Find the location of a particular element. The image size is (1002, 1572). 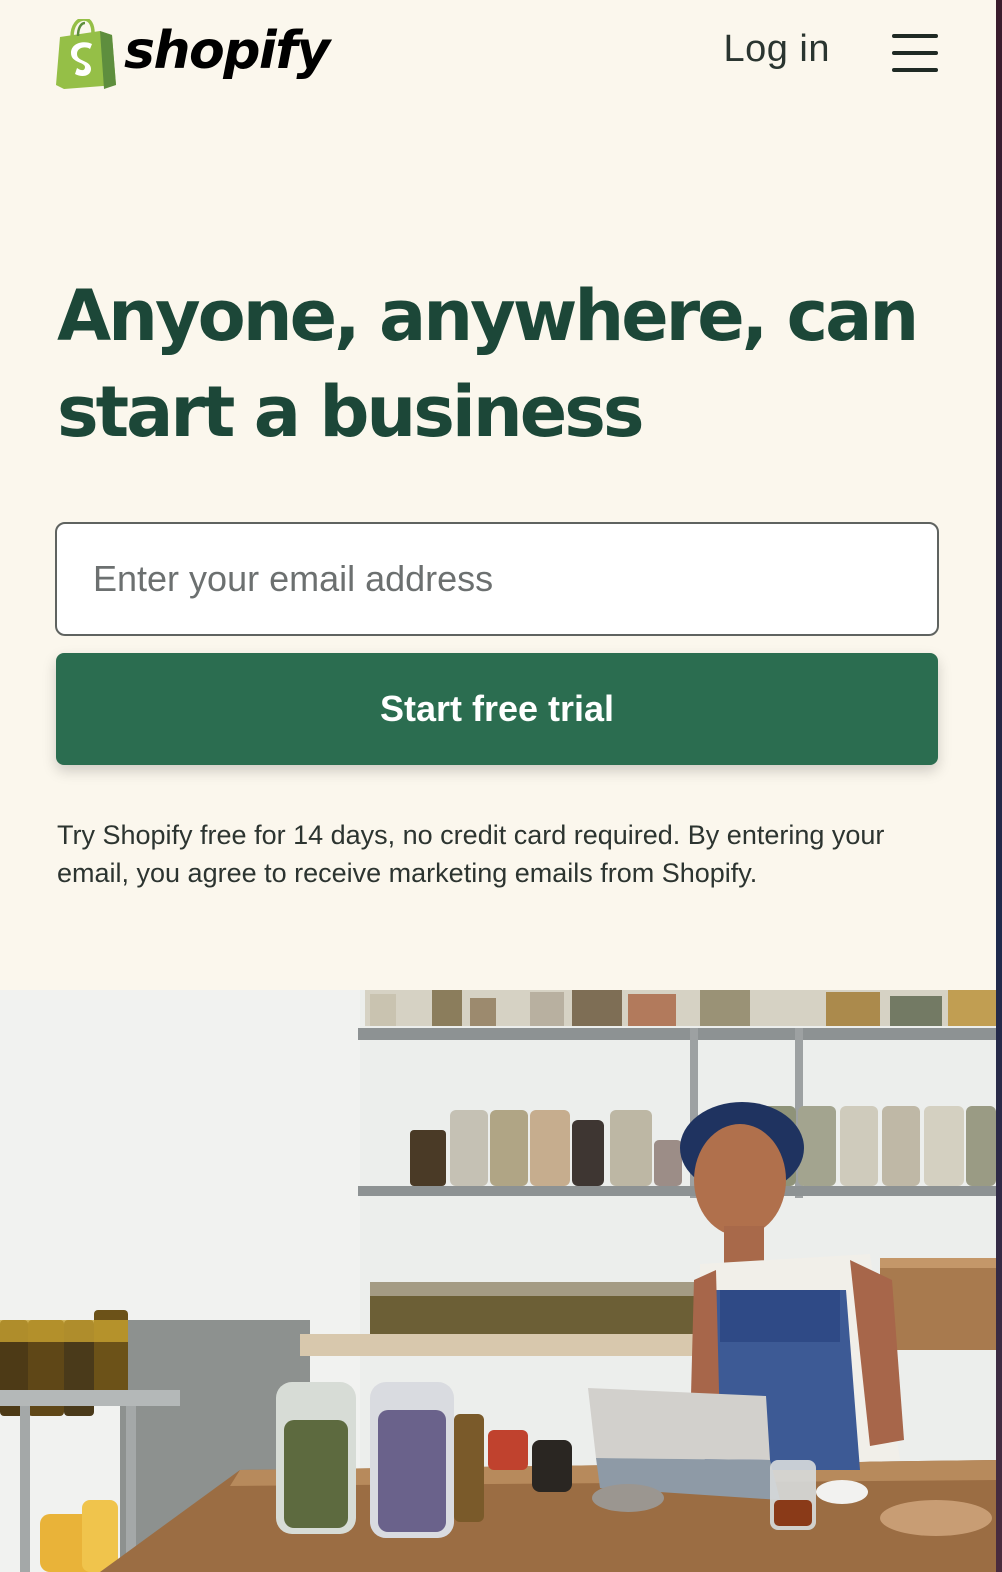

site-header: shopify Log in is located at coordinates (501, 55).